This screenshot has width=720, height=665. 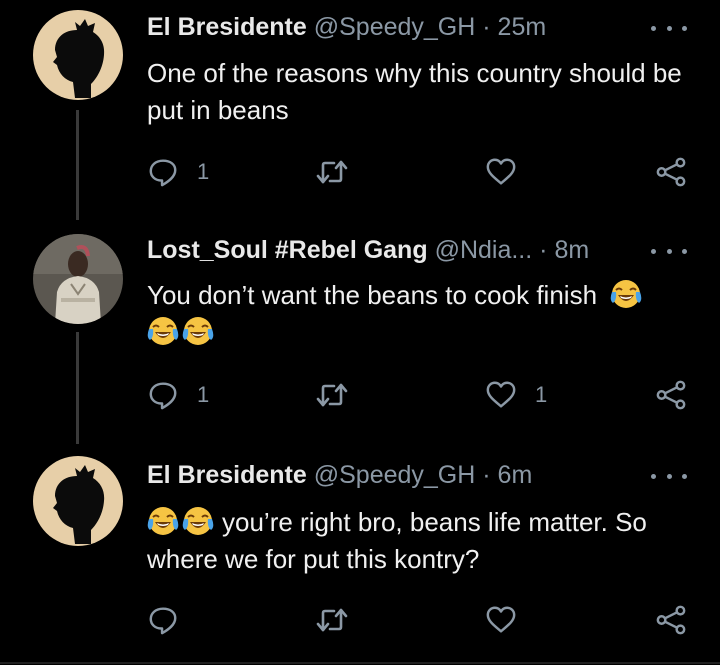 I want to click on timestamp: 6m, so click(x=515, y=475).